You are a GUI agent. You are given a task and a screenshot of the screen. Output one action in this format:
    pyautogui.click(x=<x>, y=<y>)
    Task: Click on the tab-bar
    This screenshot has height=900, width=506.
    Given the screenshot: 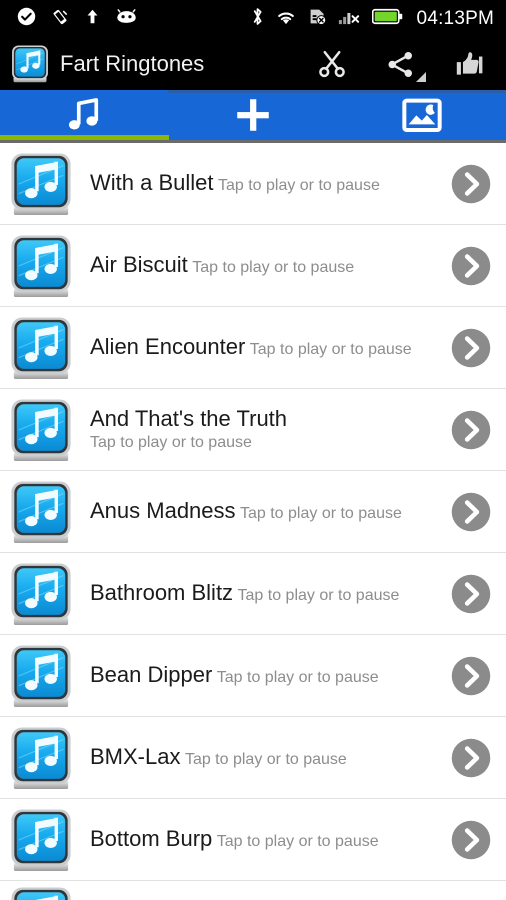 What is the action you would take?
    pyautogui.click(x=253, y=115)
    